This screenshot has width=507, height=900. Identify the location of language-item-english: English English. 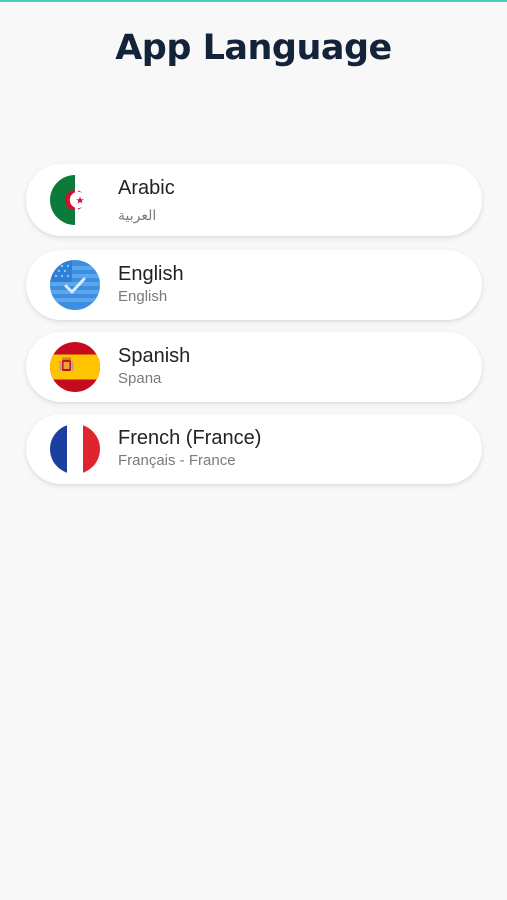
(254, 285).